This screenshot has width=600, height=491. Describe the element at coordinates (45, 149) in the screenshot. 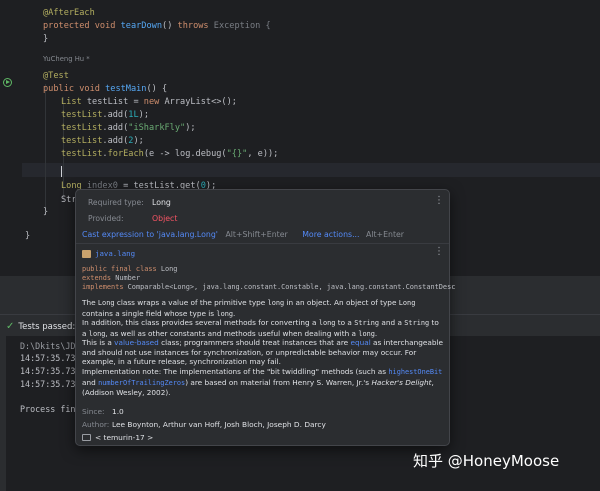

I see `indent-guide` at that location.